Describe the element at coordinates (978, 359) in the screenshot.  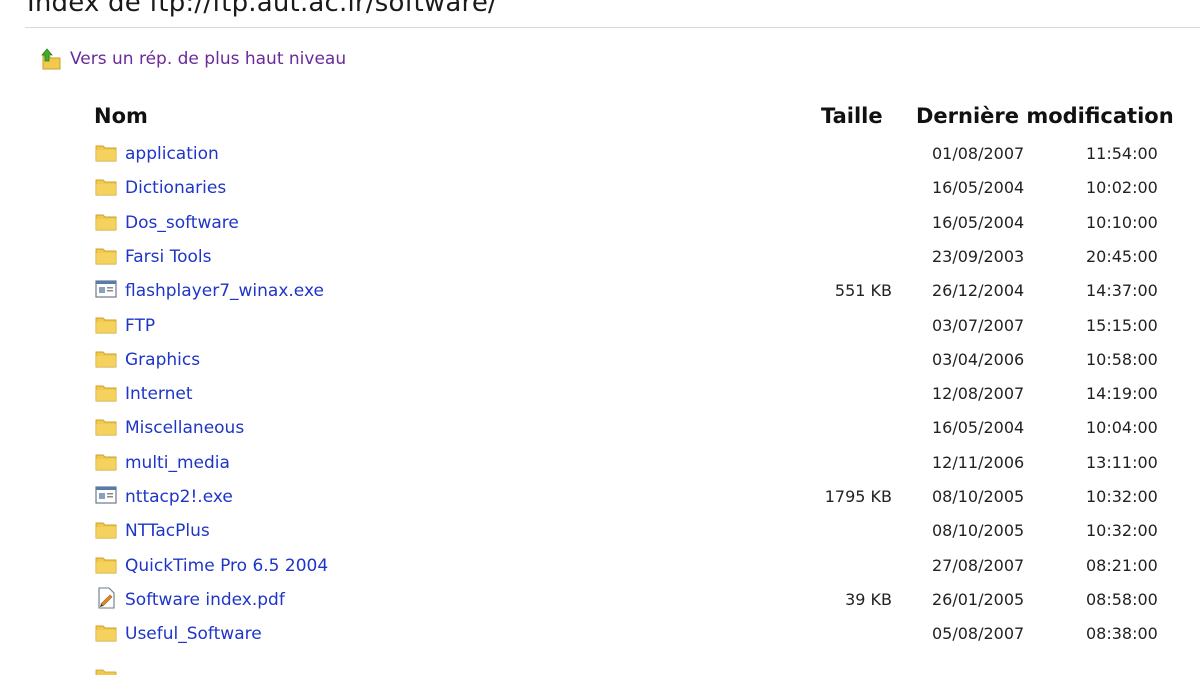
I see `entry-date: 03/04/2006` at that location.